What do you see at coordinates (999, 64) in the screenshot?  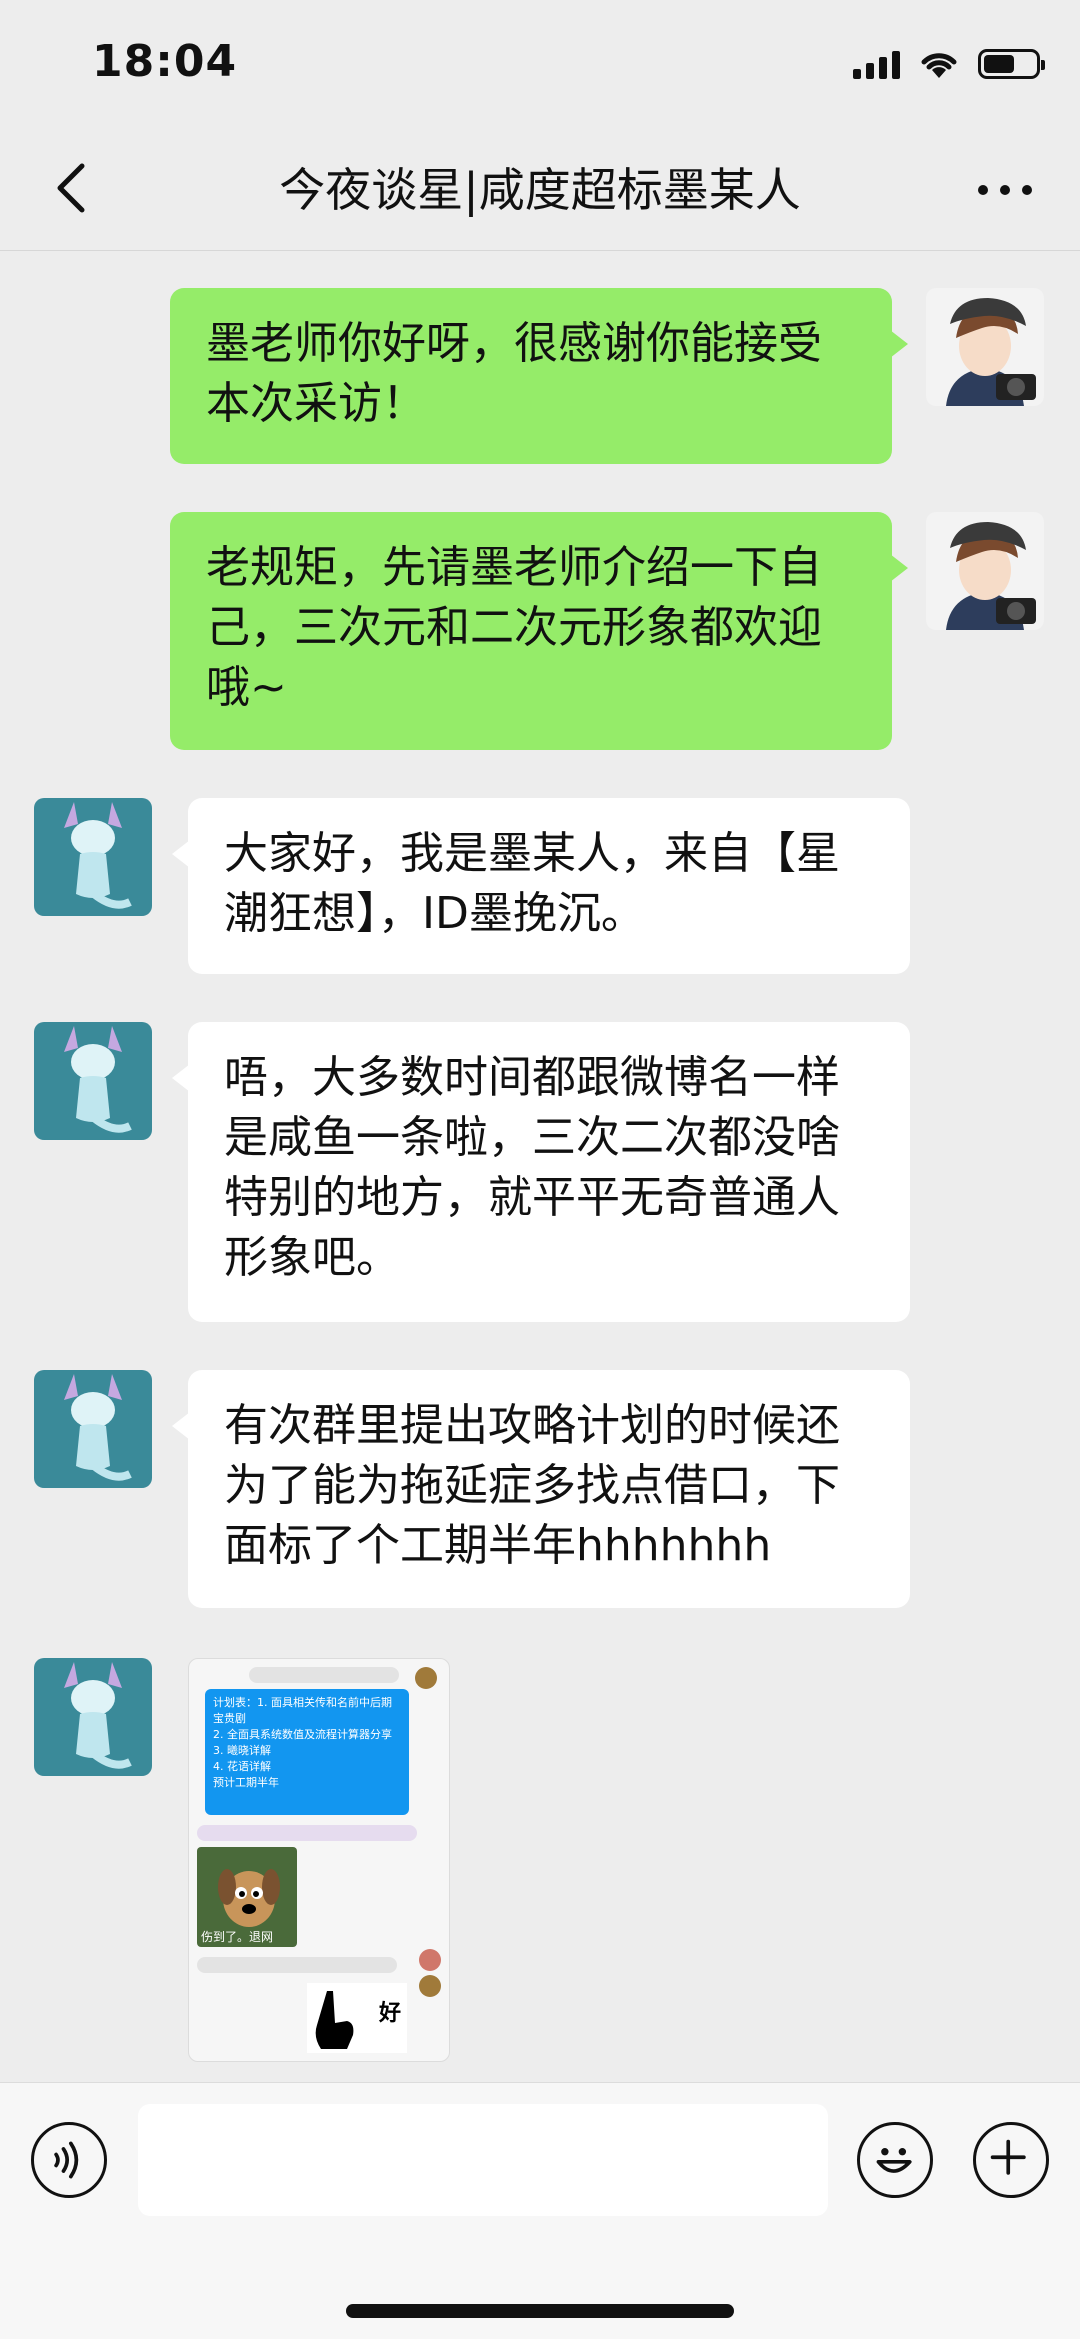 I see `battery-level` at bounding box center [999, 64].